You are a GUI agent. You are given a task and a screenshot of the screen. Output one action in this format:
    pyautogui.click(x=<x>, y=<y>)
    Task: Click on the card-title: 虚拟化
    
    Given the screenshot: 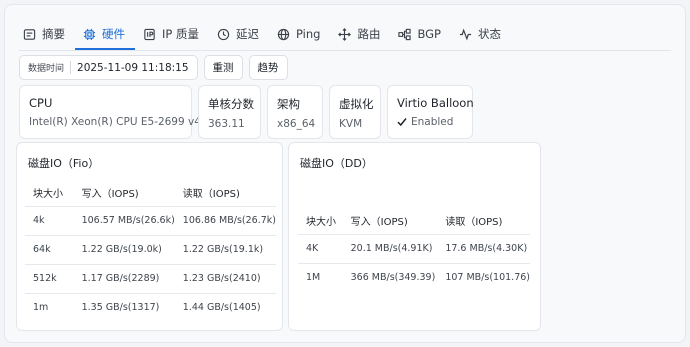 What is the action you would take?
    pyautogui.click(x=356, y=104)
    